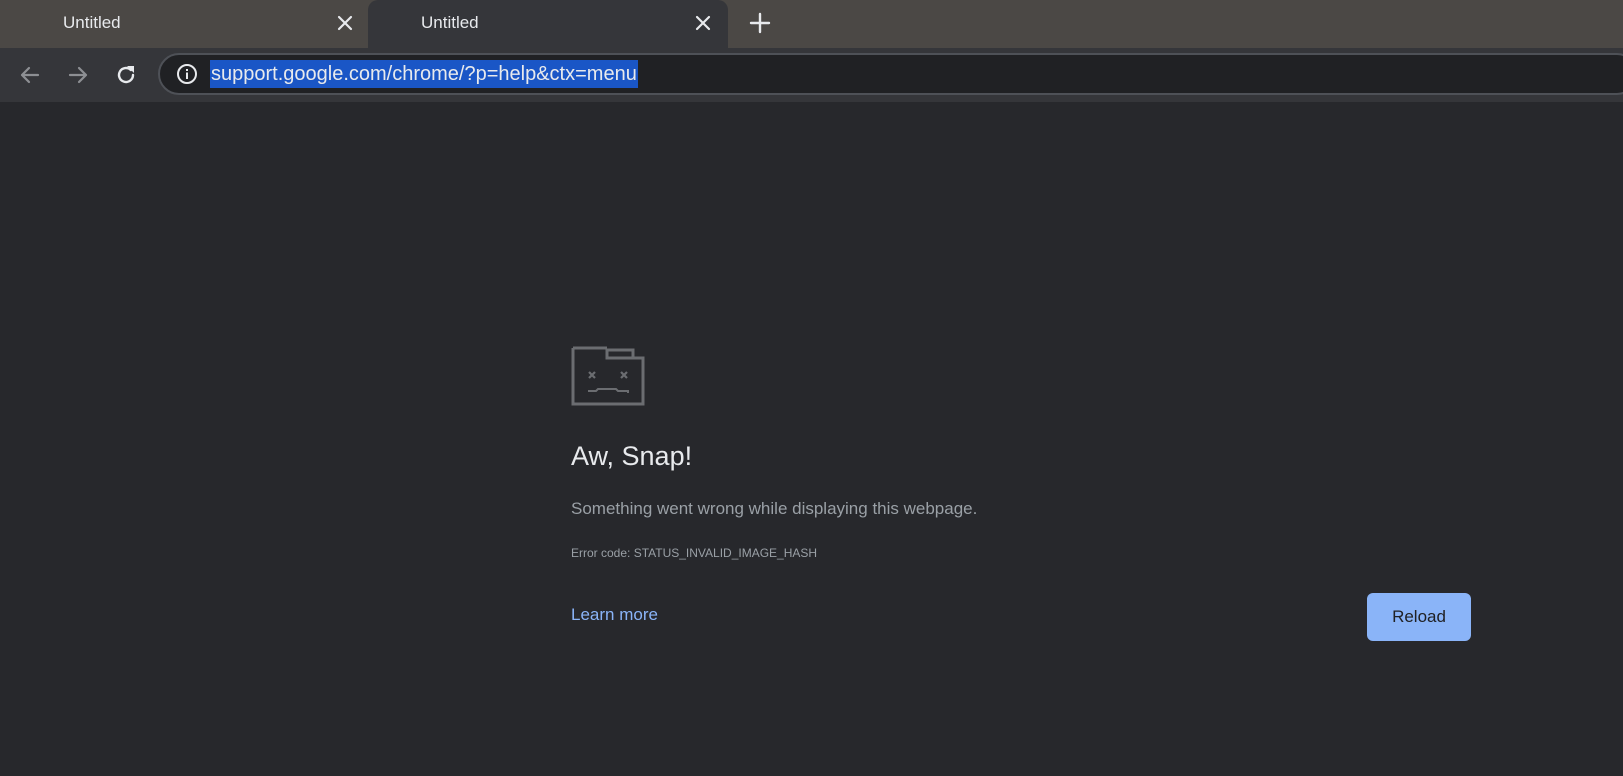  I want to click on info-icon, so click(187, 74).